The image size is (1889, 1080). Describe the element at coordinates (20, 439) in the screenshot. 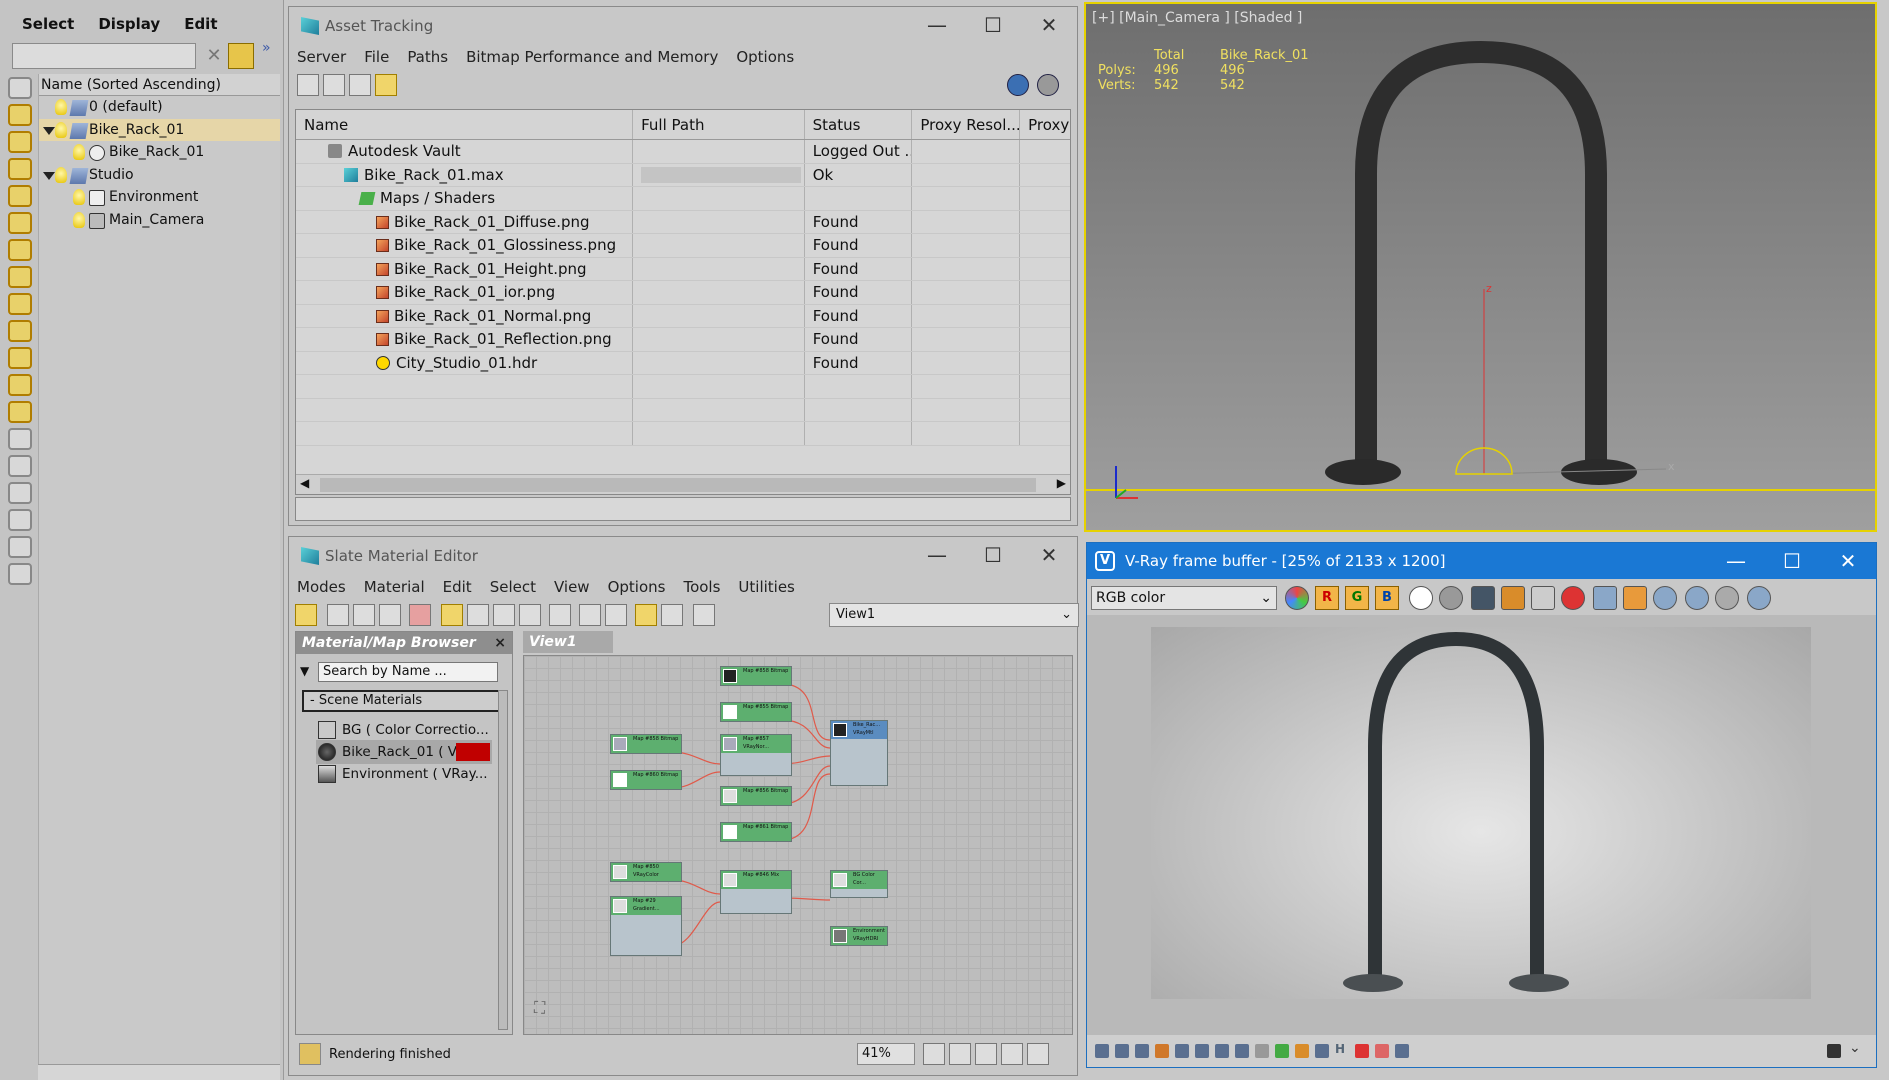

I see `display-all-icon` at that location.